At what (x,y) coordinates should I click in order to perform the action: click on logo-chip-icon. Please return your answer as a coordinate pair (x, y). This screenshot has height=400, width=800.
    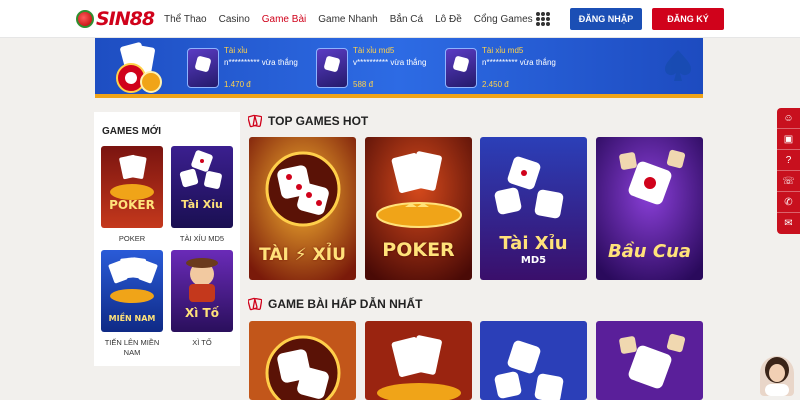
    Looking at the image, I should click on (85, 19).